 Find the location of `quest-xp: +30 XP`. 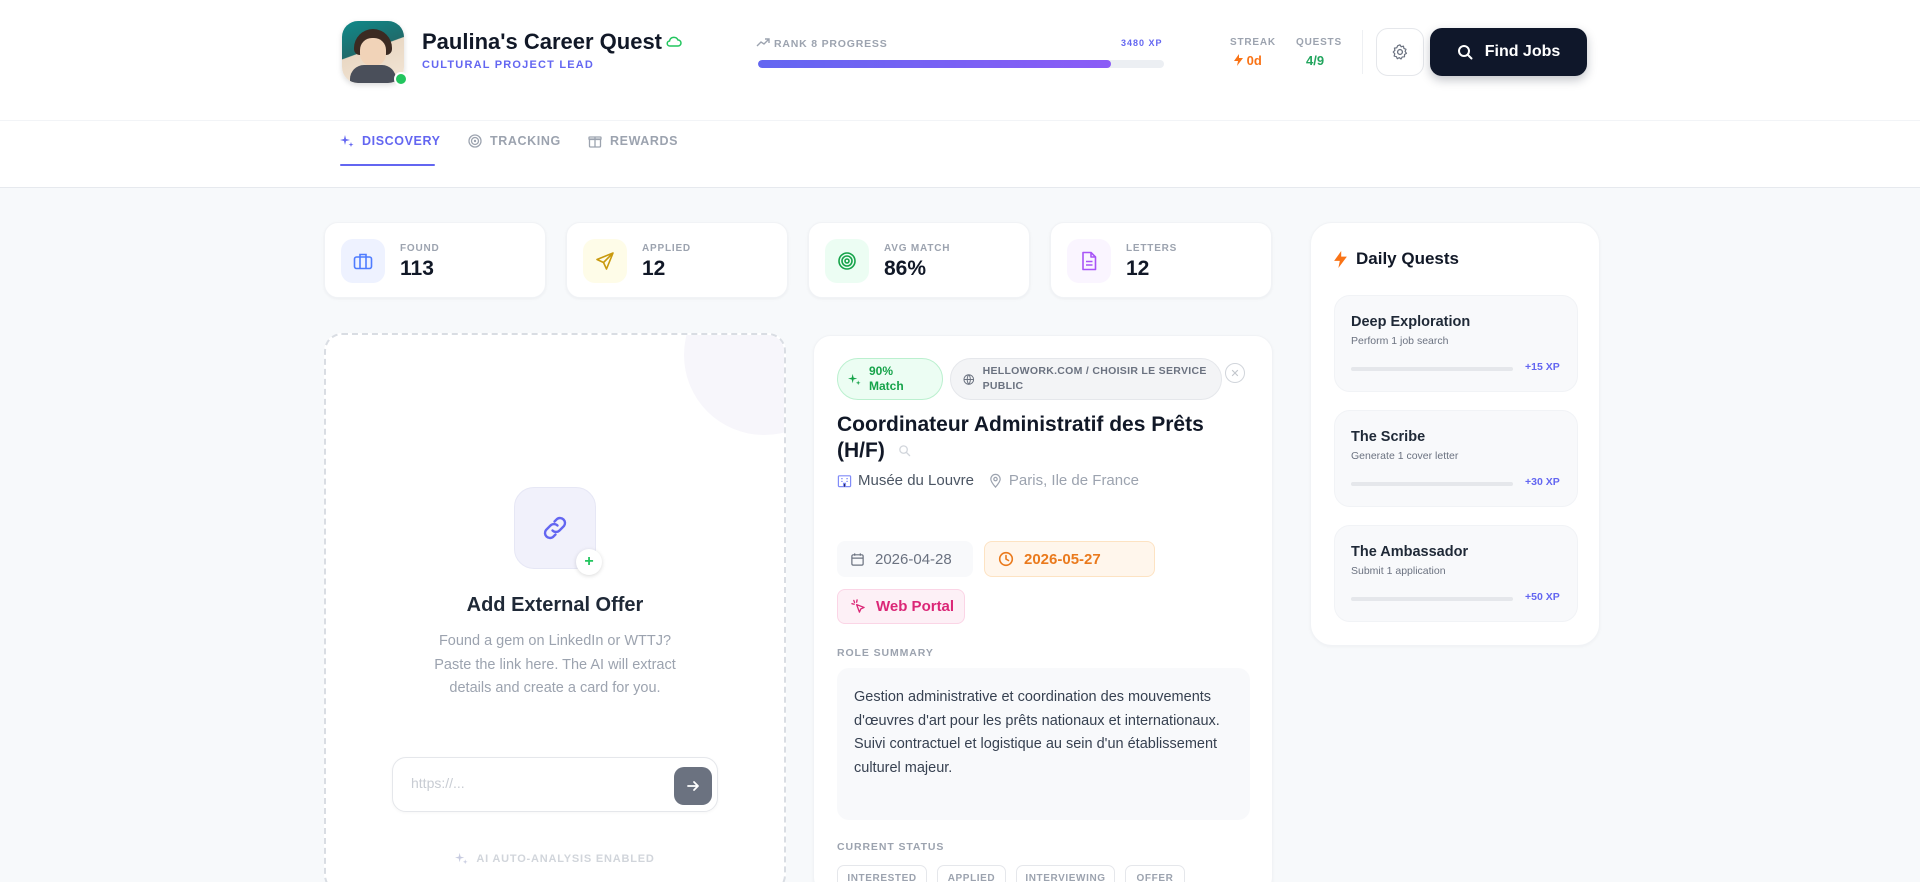

quest-xp: +30 XP is located at coordinates (1542, 482).